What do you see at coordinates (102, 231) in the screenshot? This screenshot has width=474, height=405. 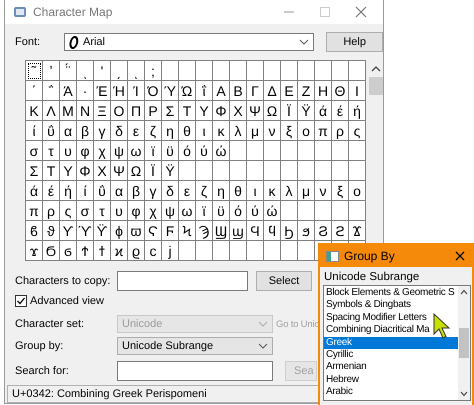 I see `character-cell: ϔ` at bounding box center [102, 231].